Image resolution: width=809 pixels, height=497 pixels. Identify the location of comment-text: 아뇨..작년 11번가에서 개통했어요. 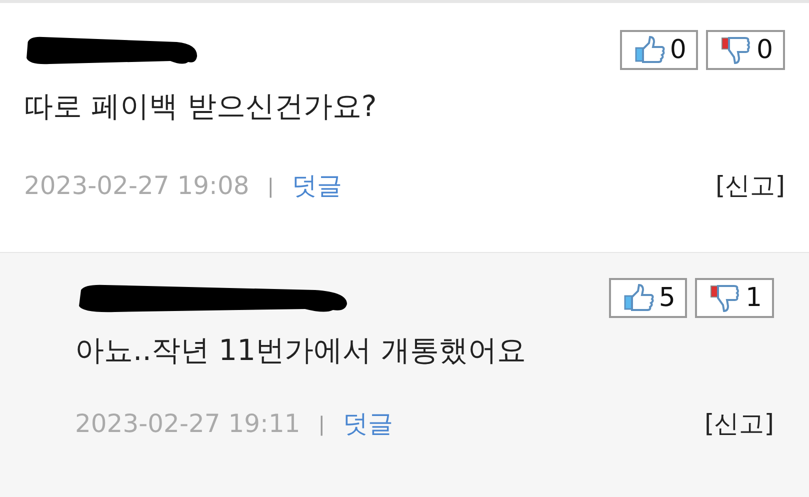
(301, 350).